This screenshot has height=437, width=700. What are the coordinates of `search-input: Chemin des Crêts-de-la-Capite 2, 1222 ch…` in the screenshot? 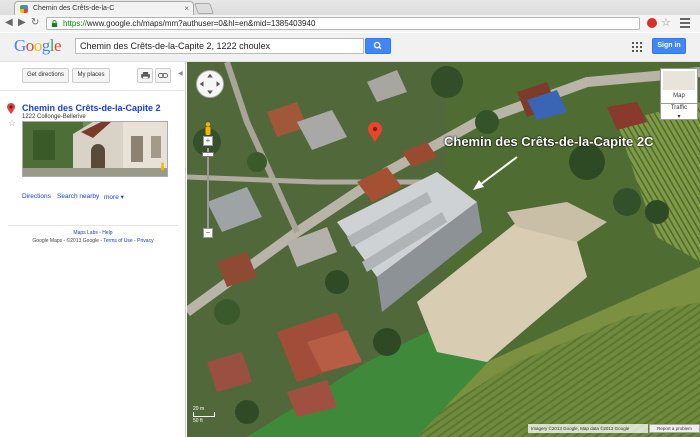 It's located at (219, 46).